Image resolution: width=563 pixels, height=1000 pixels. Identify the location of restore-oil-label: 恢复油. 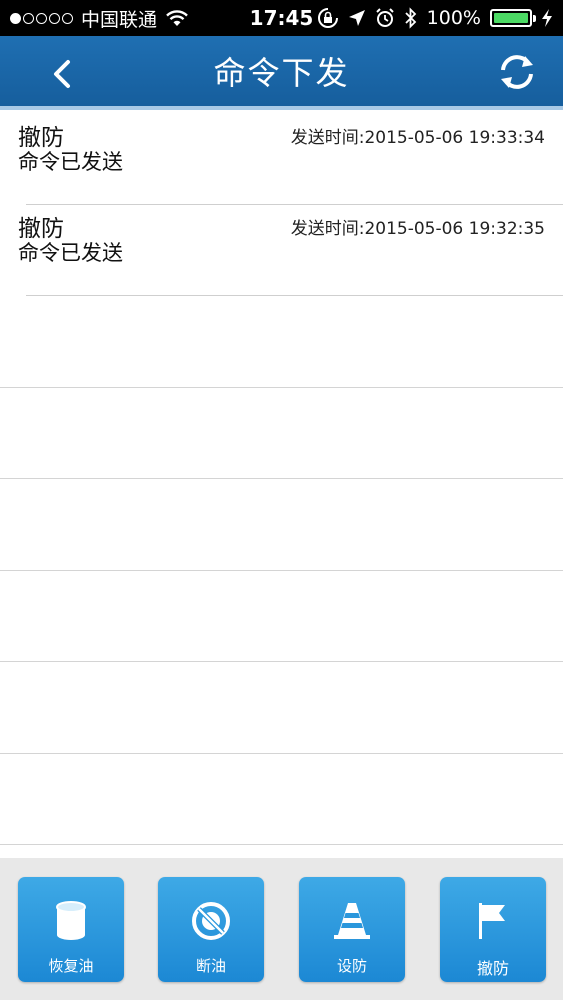
(71, 966).